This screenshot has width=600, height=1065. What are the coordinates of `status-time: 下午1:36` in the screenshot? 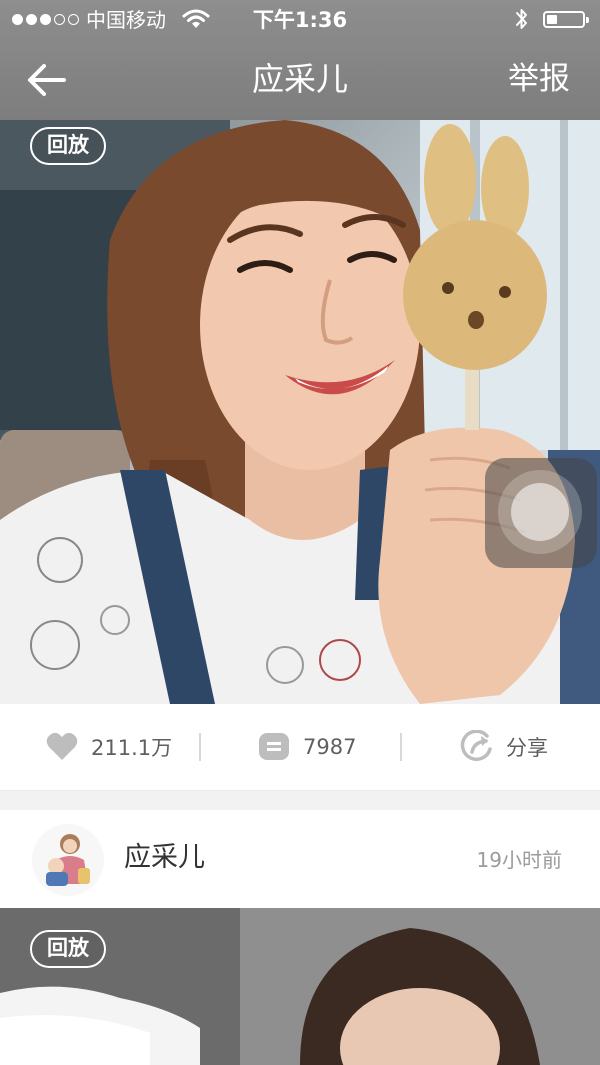 It's located at (300, 20).